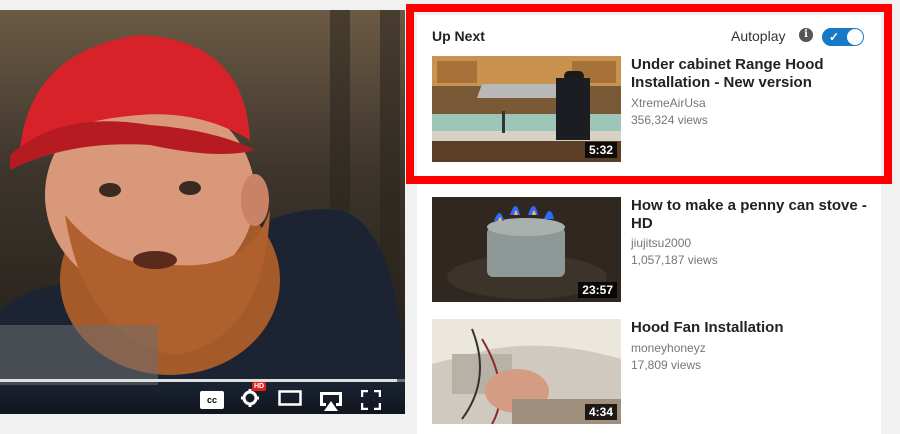  I want to click on video-views: 1,057,187 views, so click(674, 260).